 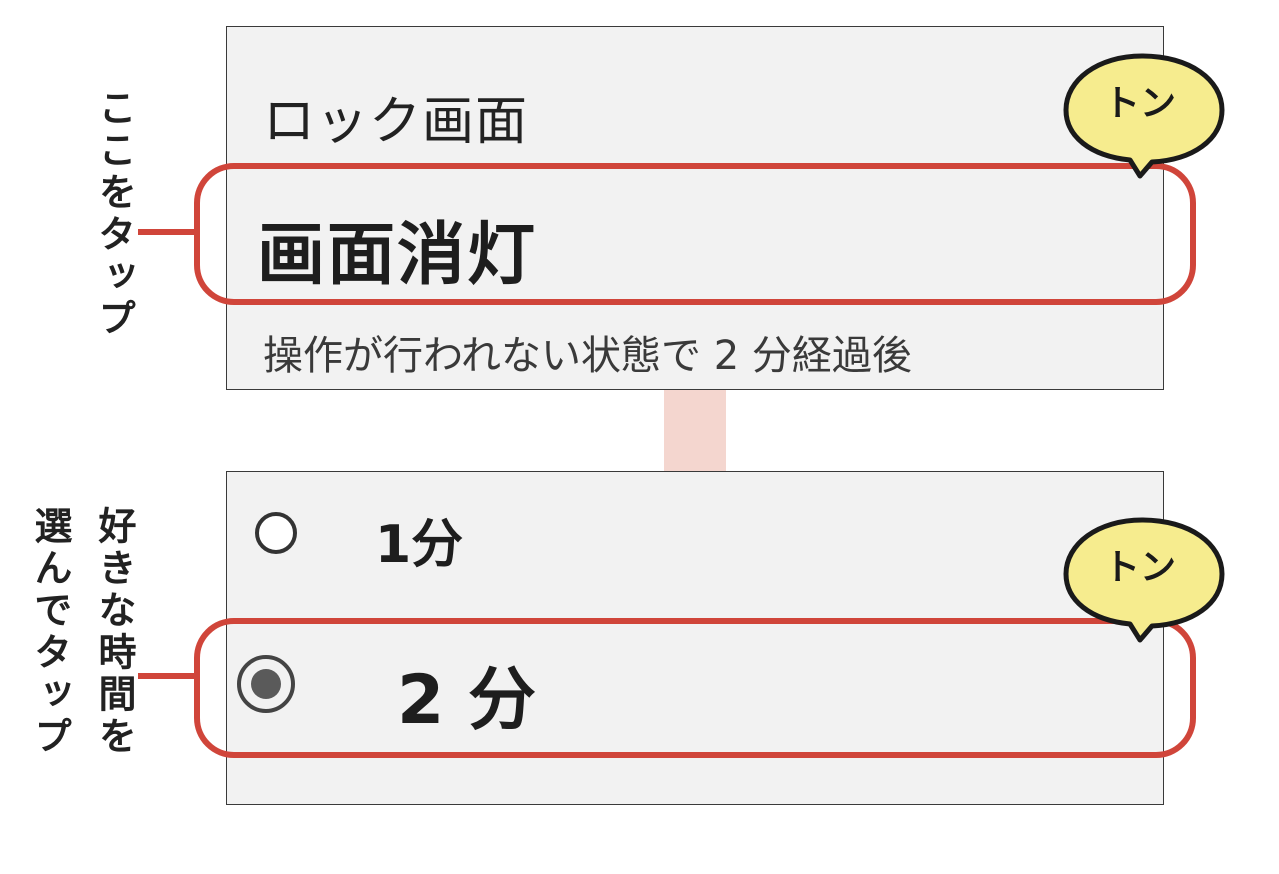 What do you see at coordinates (419, 539) in the screenshot?
I see `option-label-1min: 1分` at bounding box center [419, 539].